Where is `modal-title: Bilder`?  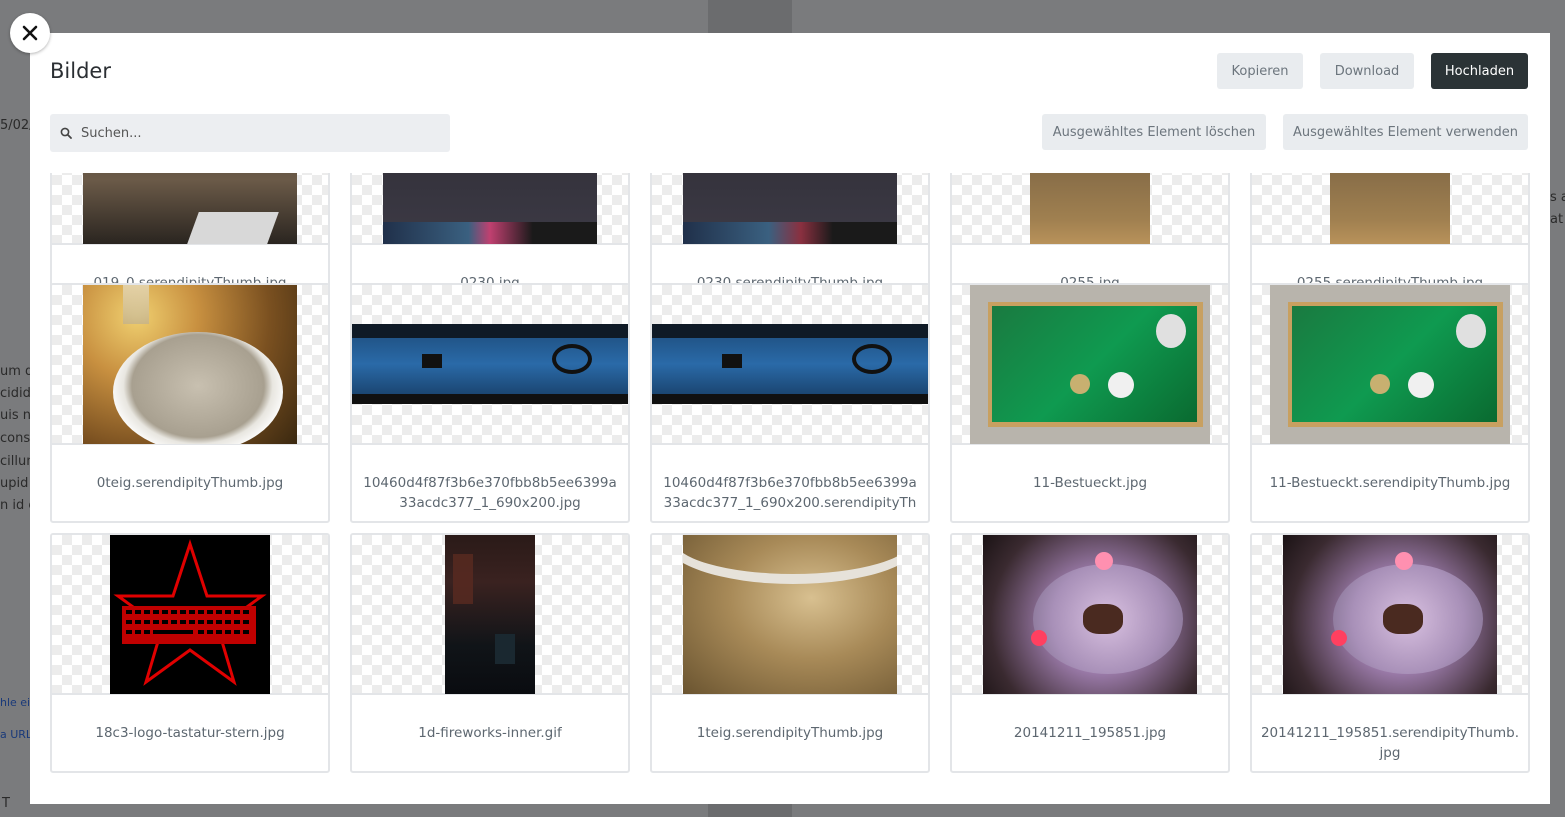 modal-title: Bilder is located at coordinates (80, 71).